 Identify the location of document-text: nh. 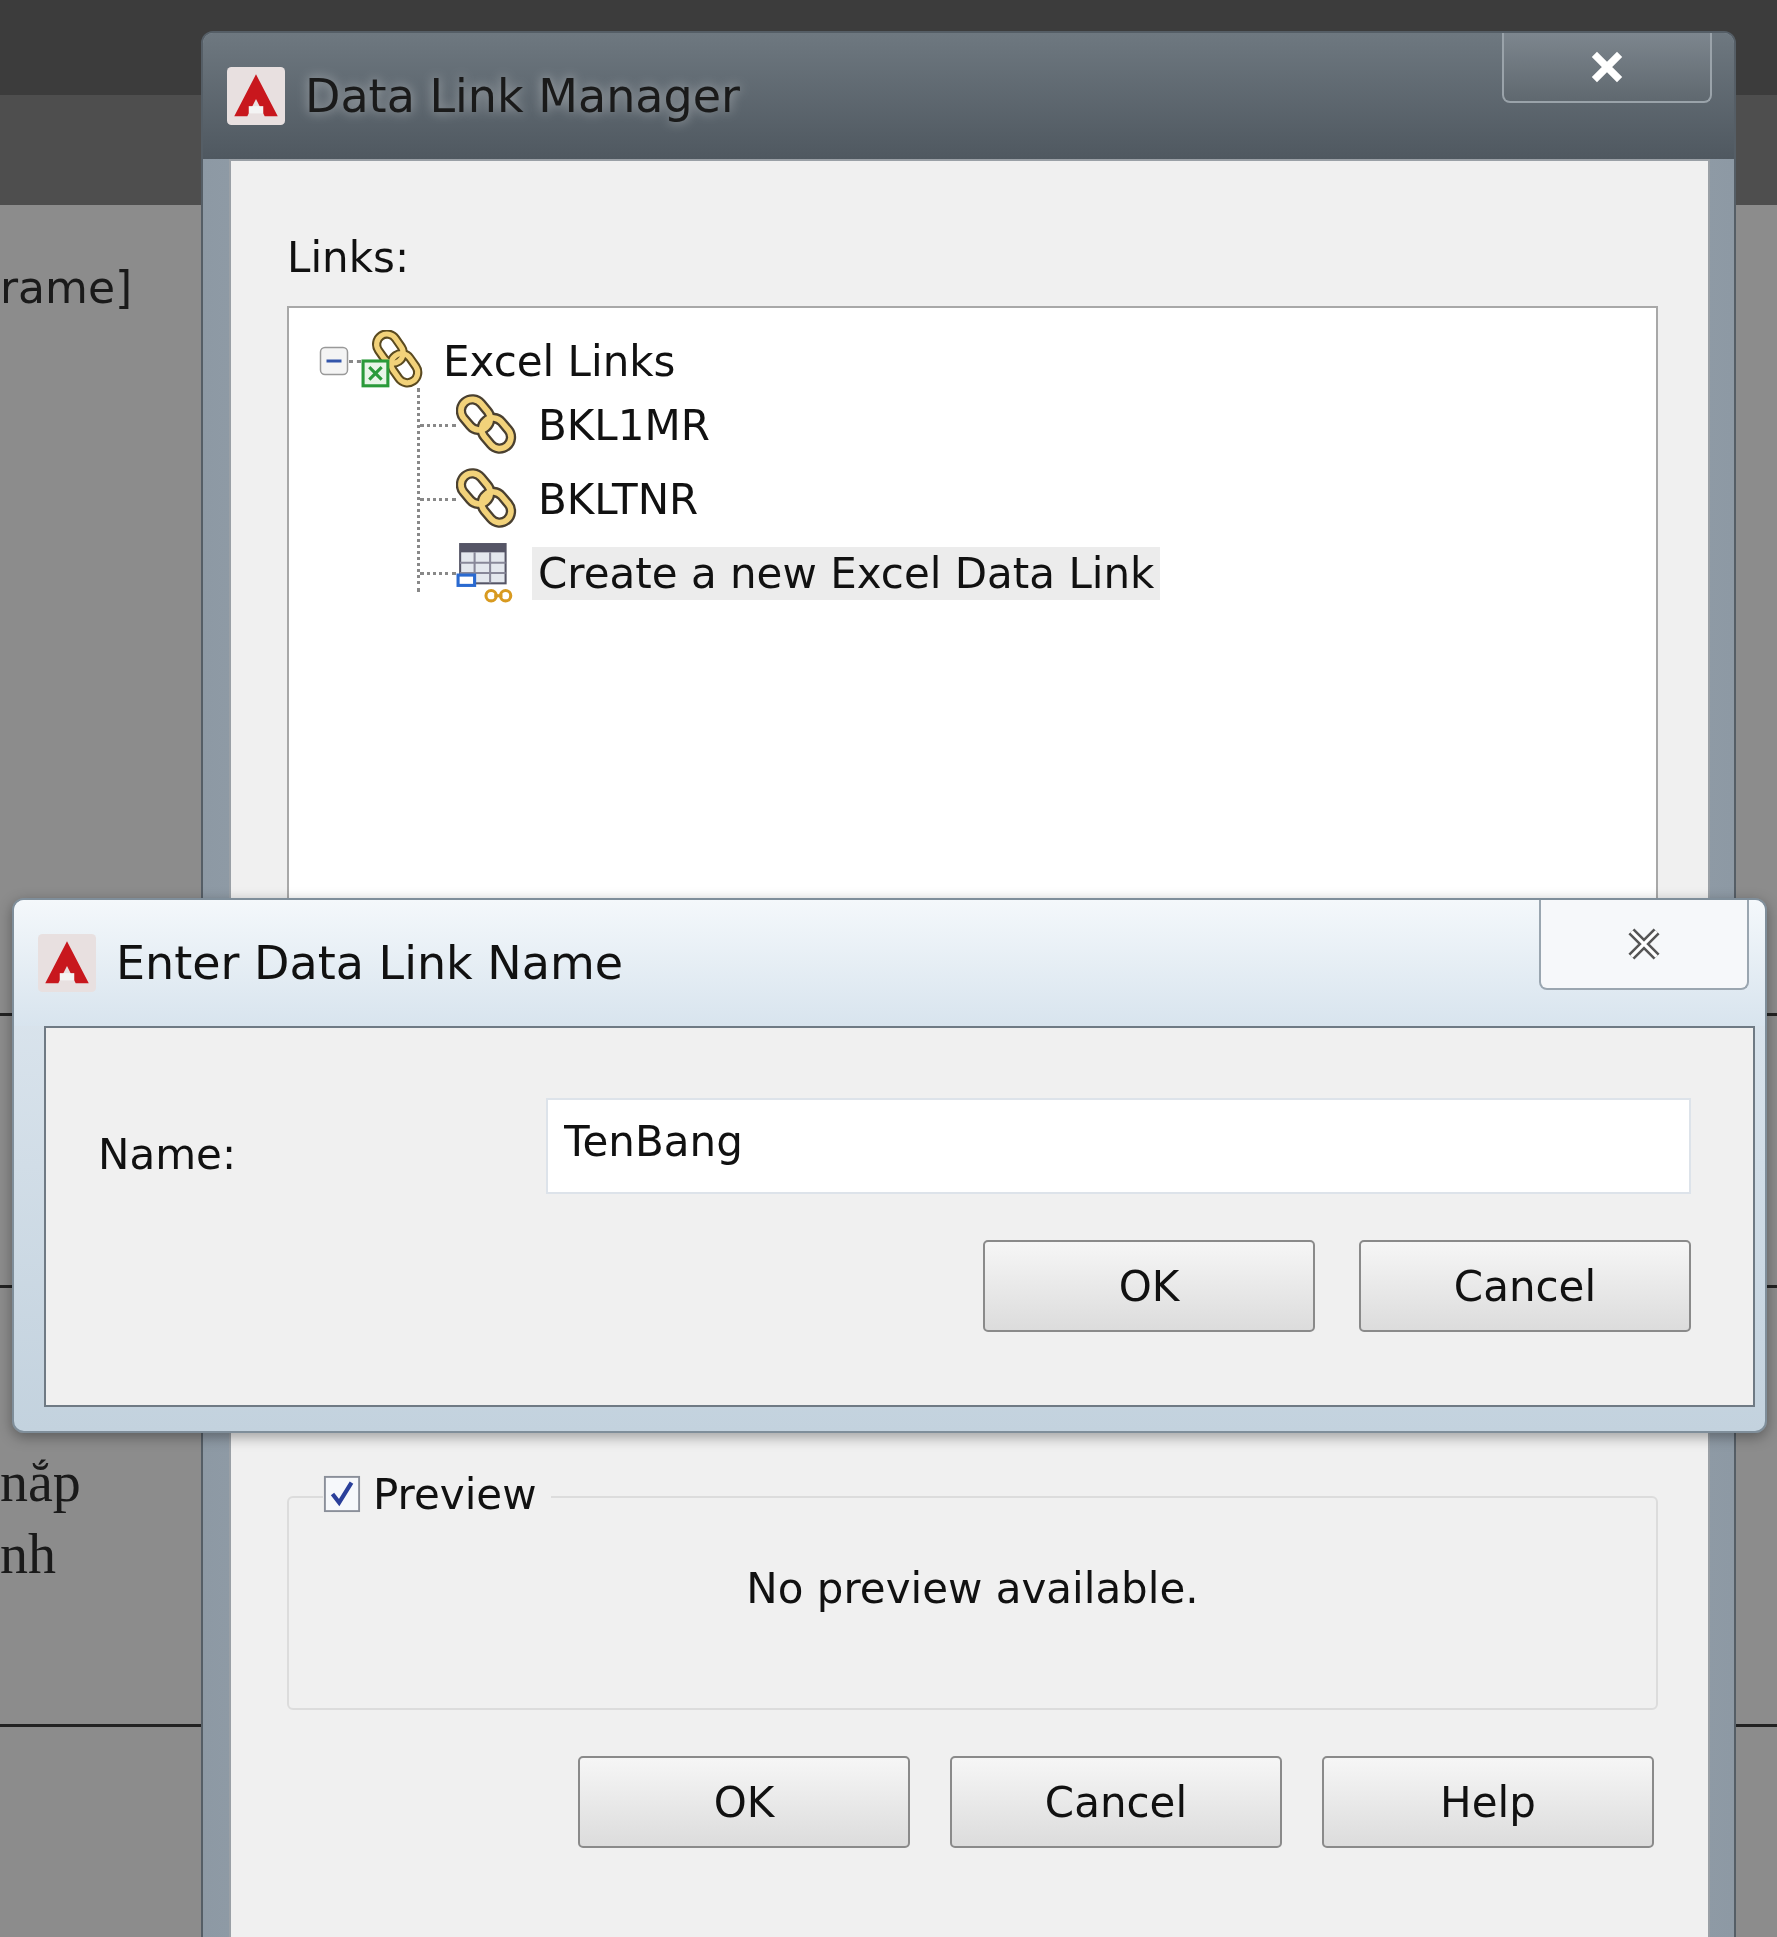
(28, 1554).